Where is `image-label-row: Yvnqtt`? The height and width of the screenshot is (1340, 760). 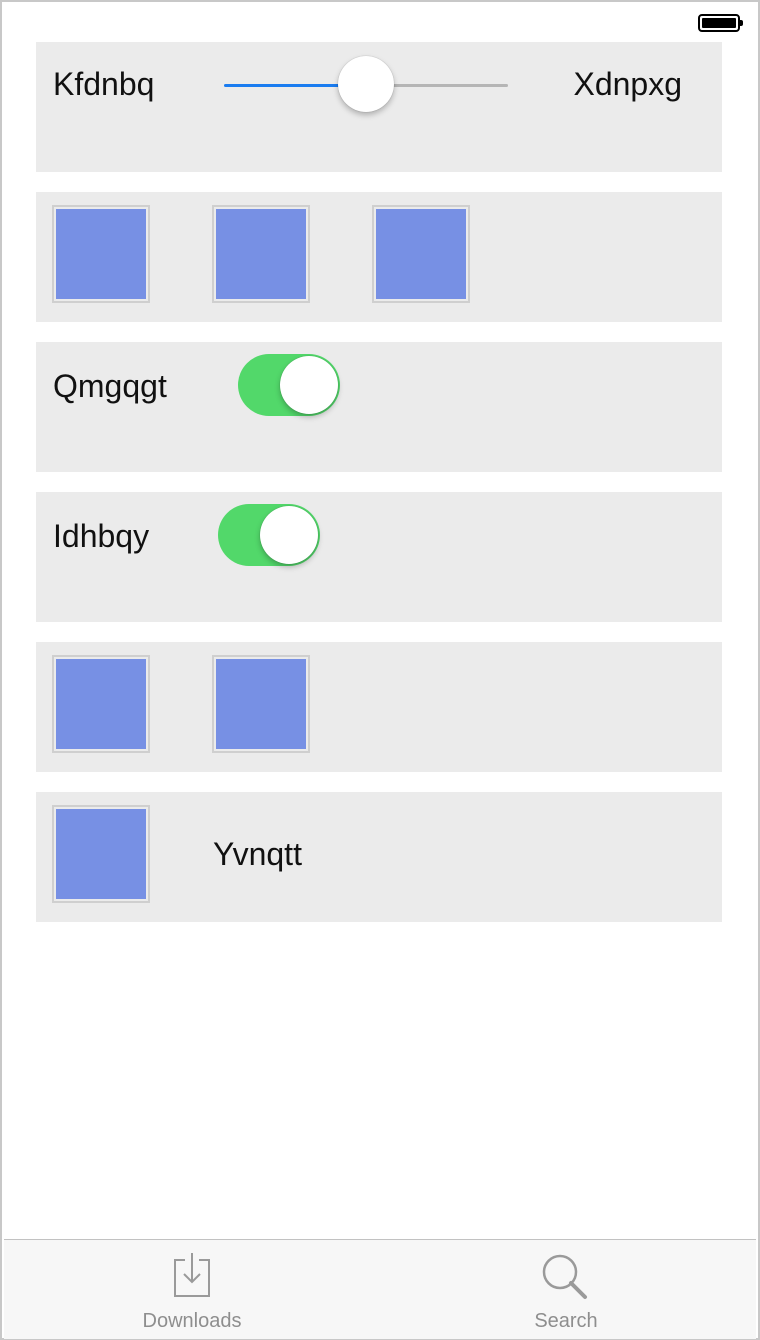
image-label-row: Yvnqtt is located at coordinates (379, 857).